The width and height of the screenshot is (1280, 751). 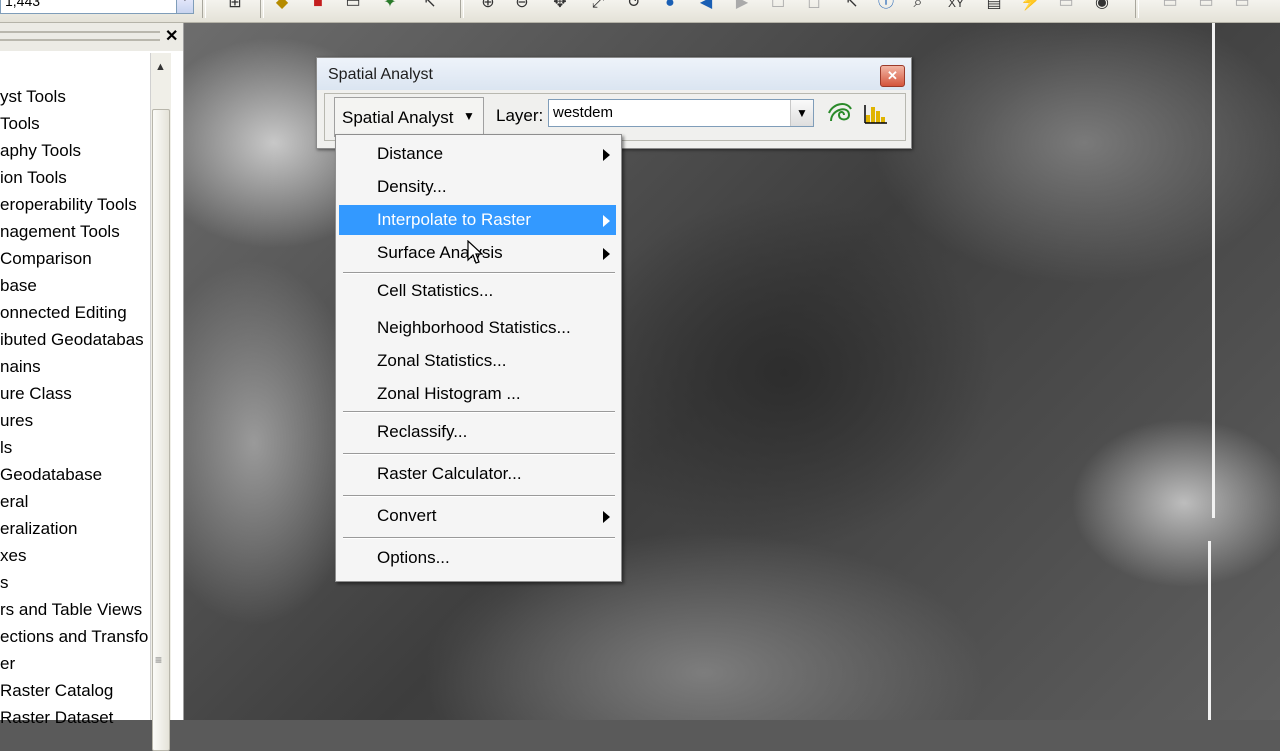 I want to click on menu-item-label: Distance, so click(x=410, y=153).